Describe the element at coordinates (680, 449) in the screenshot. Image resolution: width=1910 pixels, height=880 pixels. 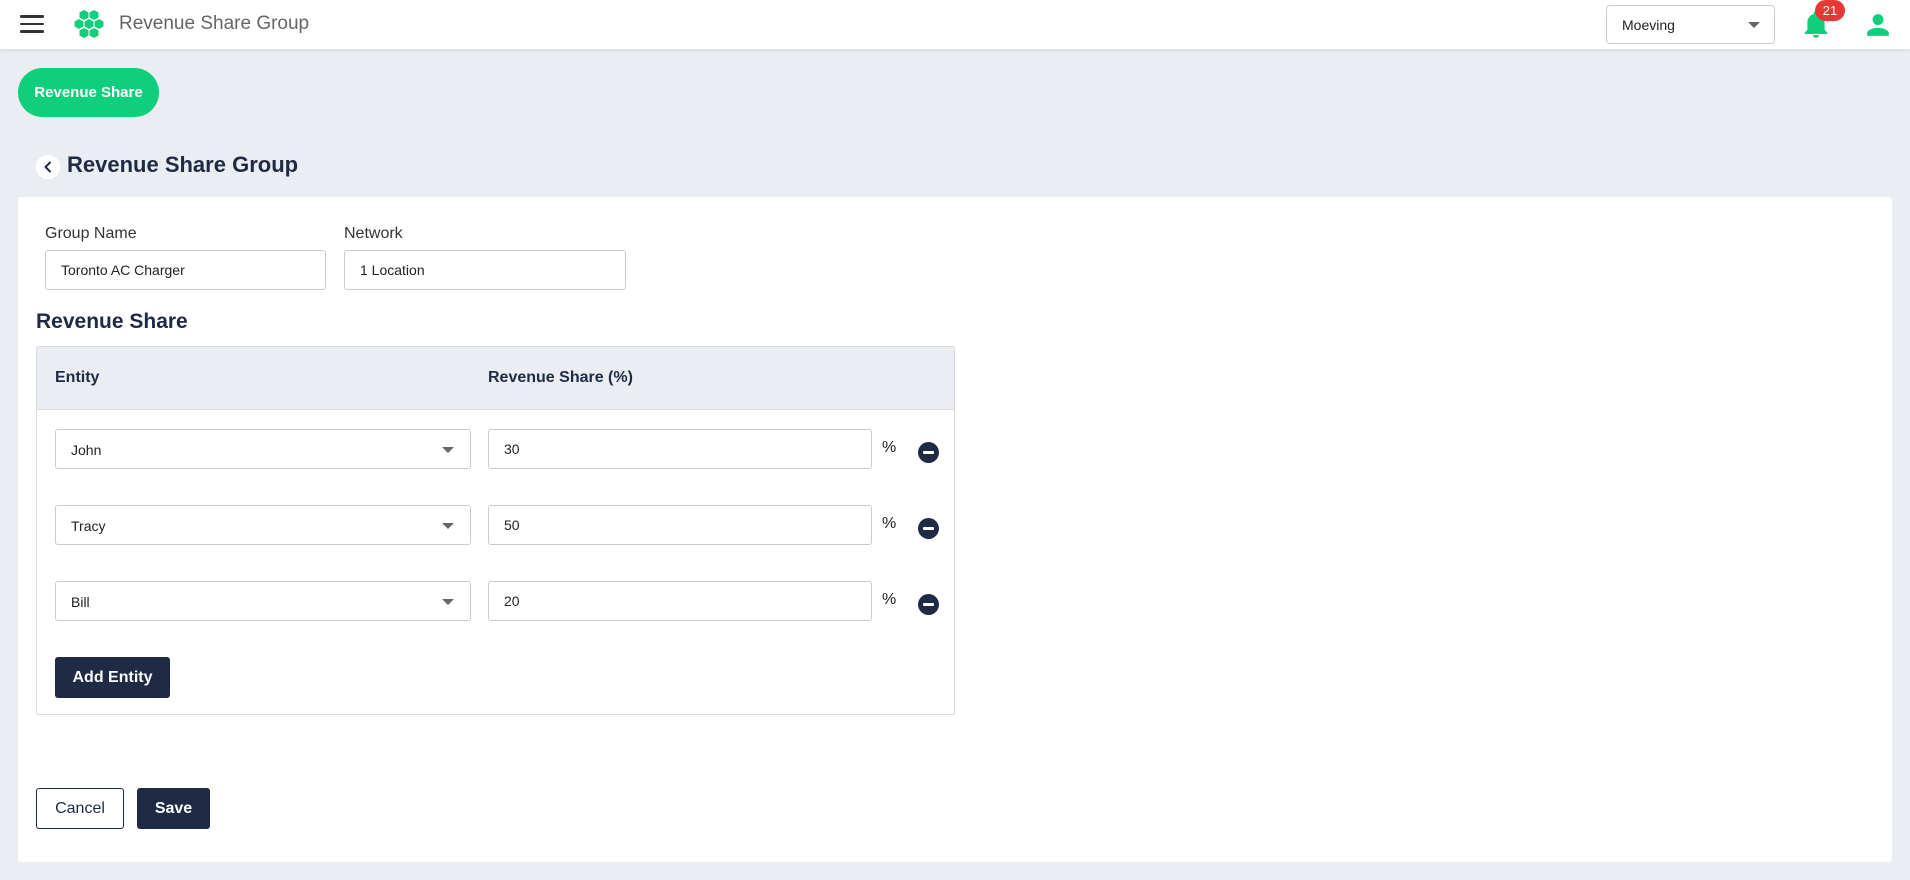
I see `share-percent-input: 30` at that location.